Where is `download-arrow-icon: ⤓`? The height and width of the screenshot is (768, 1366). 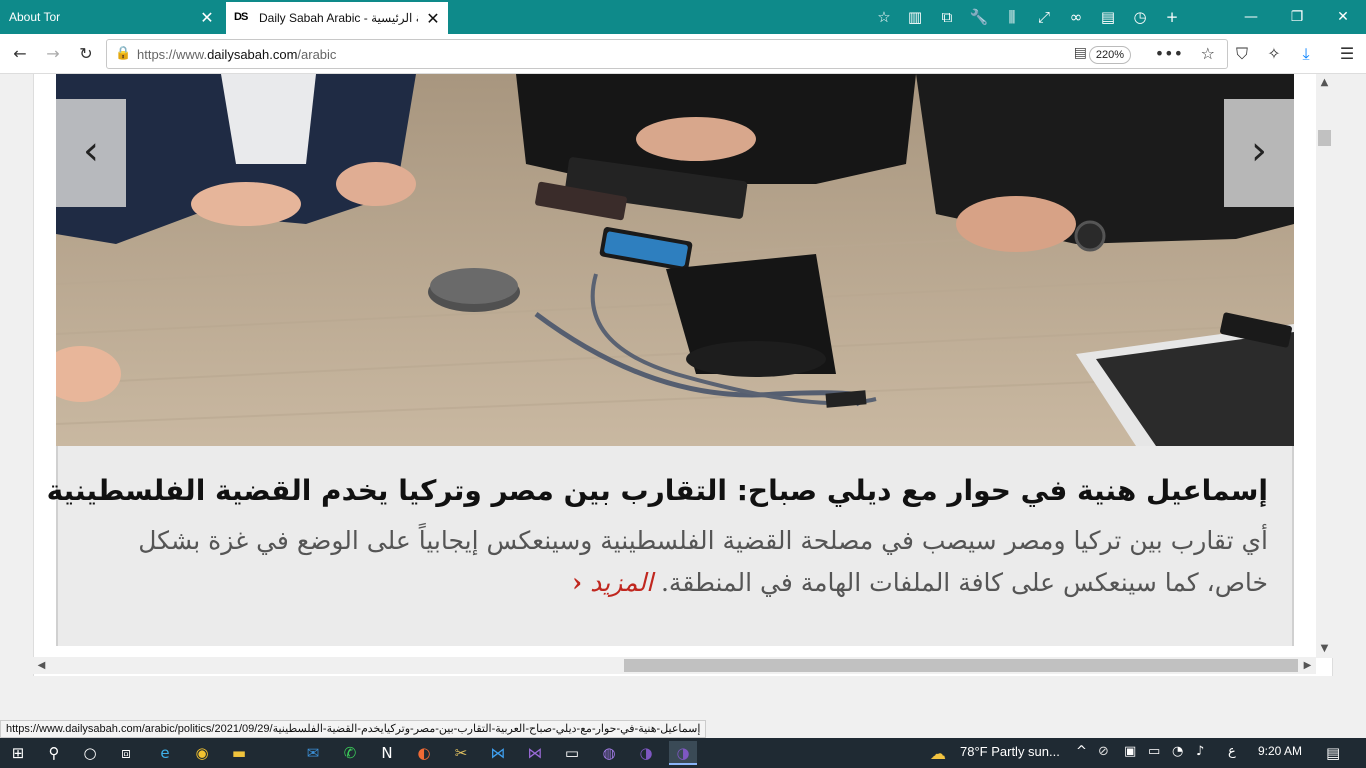 download-arrow-icon: ⤓ is located at coordinates (1306, 54).